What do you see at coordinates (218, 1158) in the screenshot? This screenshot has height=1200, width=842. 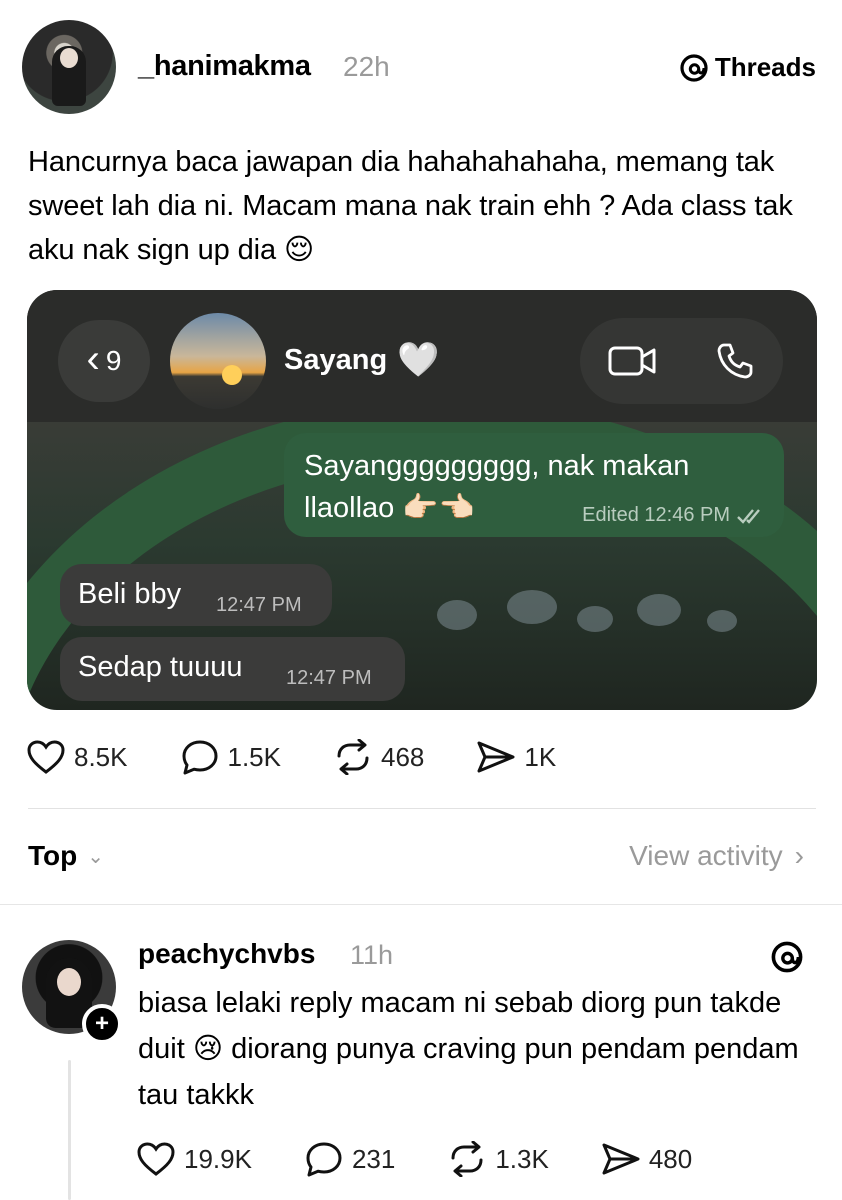 I see `like-count: 19.9K` at bounding box center [218, 1158].